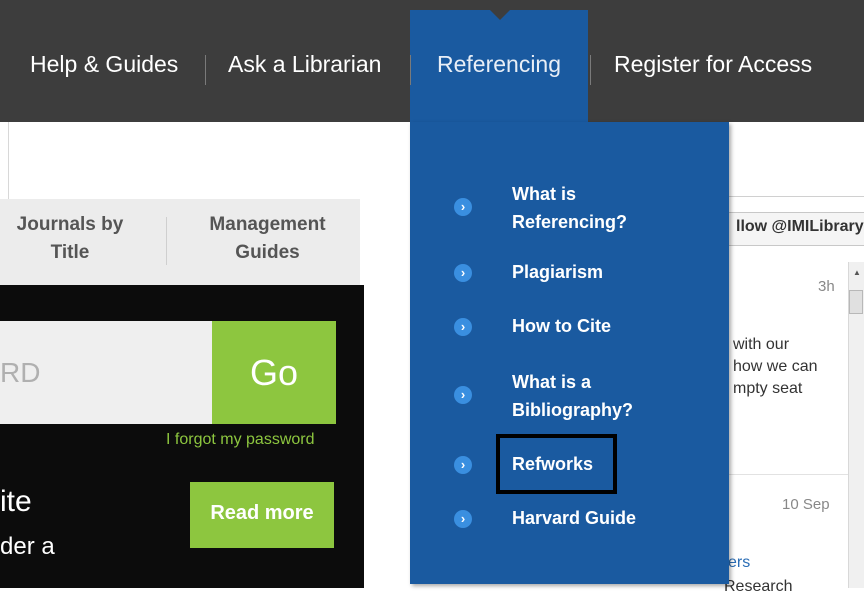 The width and height of the screenshot is (864, 596). Describe the element at coordinates (739, 563) in the screenshot. I see `tweet-link: ers` at that location.